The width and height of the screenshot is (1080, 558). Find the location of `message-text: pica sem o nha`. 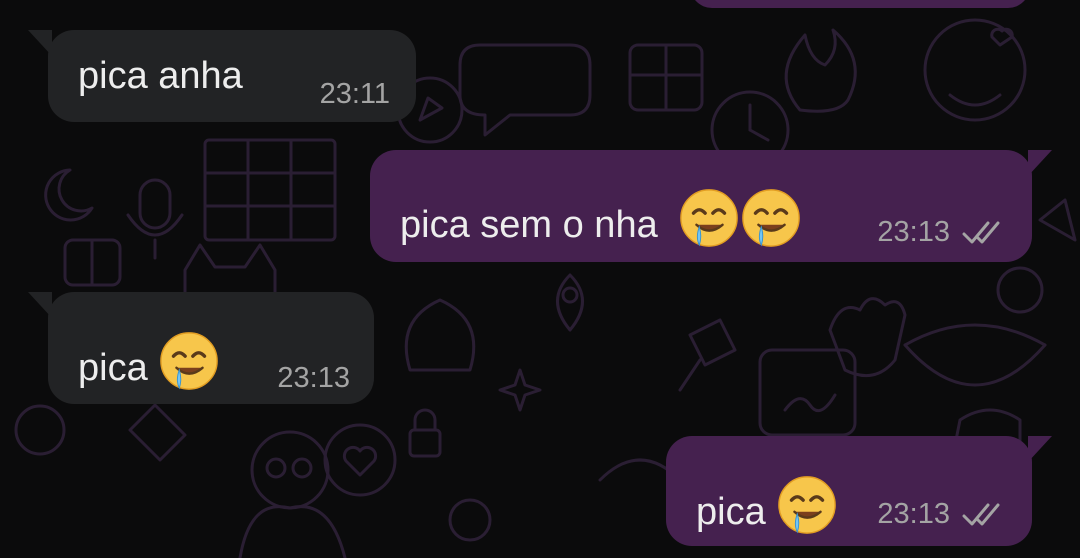

message-text: pica sem o nha is located at coordinates (601, 218).